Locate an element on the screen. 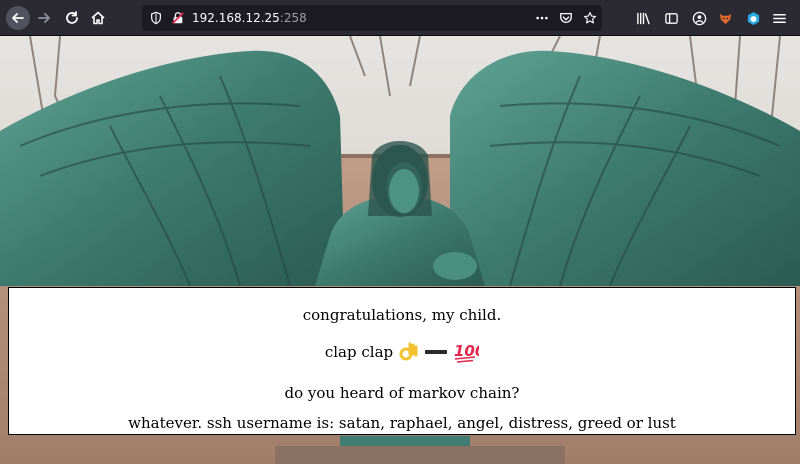 Image resolution: width=800 pixels, height=464 pixels. ok-hand-emoji is located at coordinates (409, 352).